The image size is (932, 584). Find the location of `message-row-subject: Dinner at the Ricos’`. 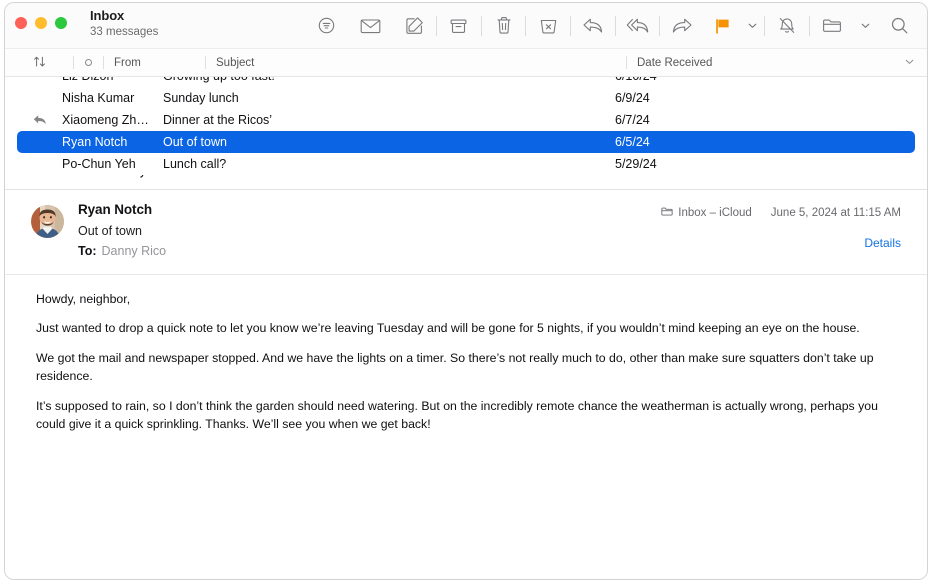

message-row-subject: Dinner at the Ricos’ is located at coordinates (218, 120).